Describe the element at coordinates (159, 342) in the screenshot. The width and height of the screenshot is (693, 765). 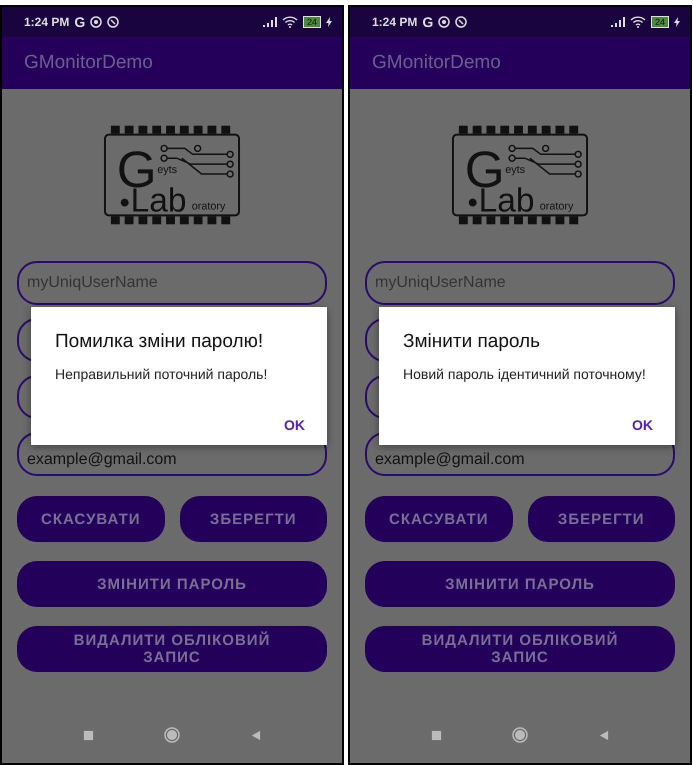
I see `dialog-title: Помилка зміни паролю!` at that location.